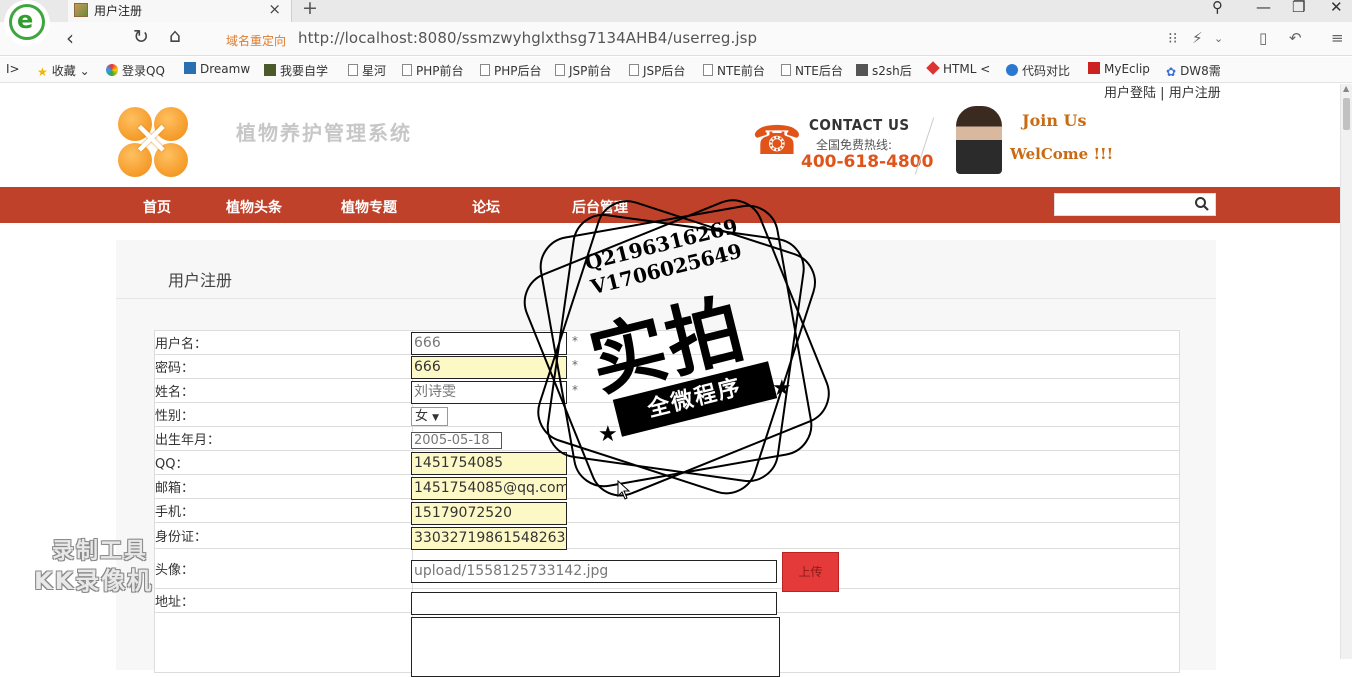 The height and width of the screenshot is (677, 1352). Describe the element at coordinates (274, 9) in the screenshot. I see `tab-close-icon: ×` at that location.